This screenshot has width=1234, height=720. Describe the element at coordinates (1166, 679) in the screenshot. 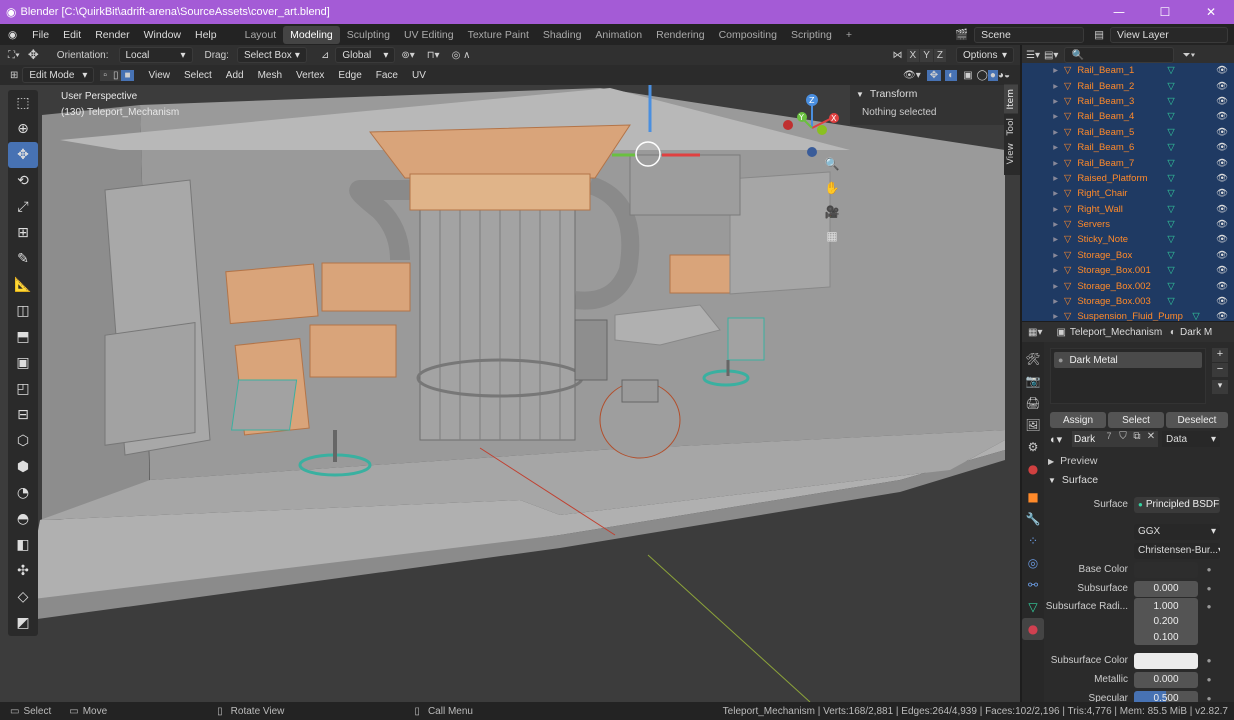

I see `metallic-field: 0.000` at that location.